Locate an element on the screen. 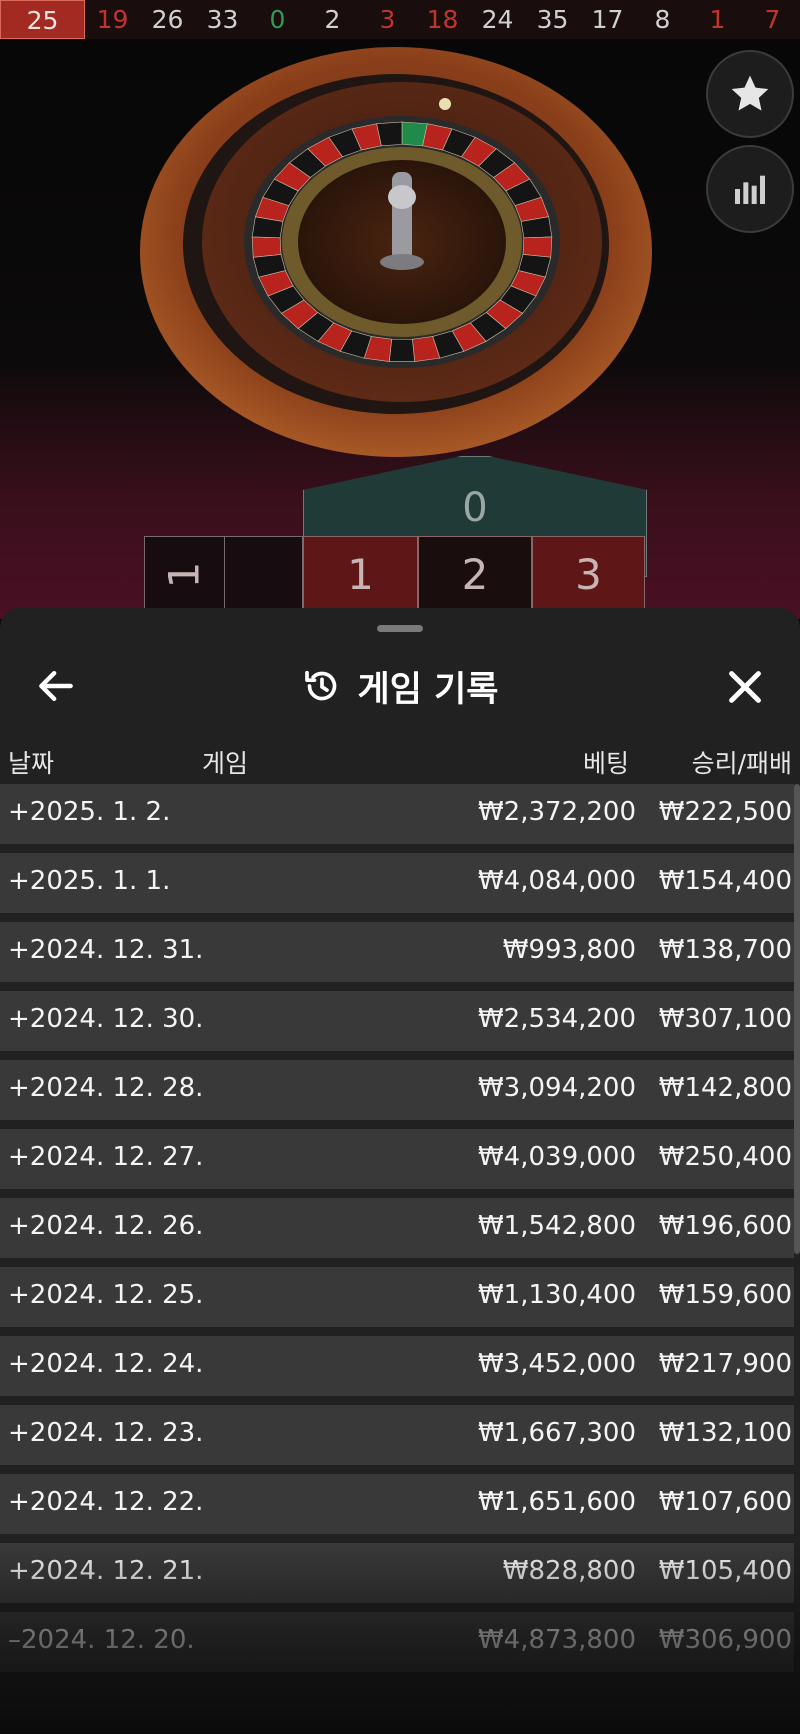 The height and width of the screenshot is (1734, 800). column-game: 게임 is located at coordinates (225, 762).